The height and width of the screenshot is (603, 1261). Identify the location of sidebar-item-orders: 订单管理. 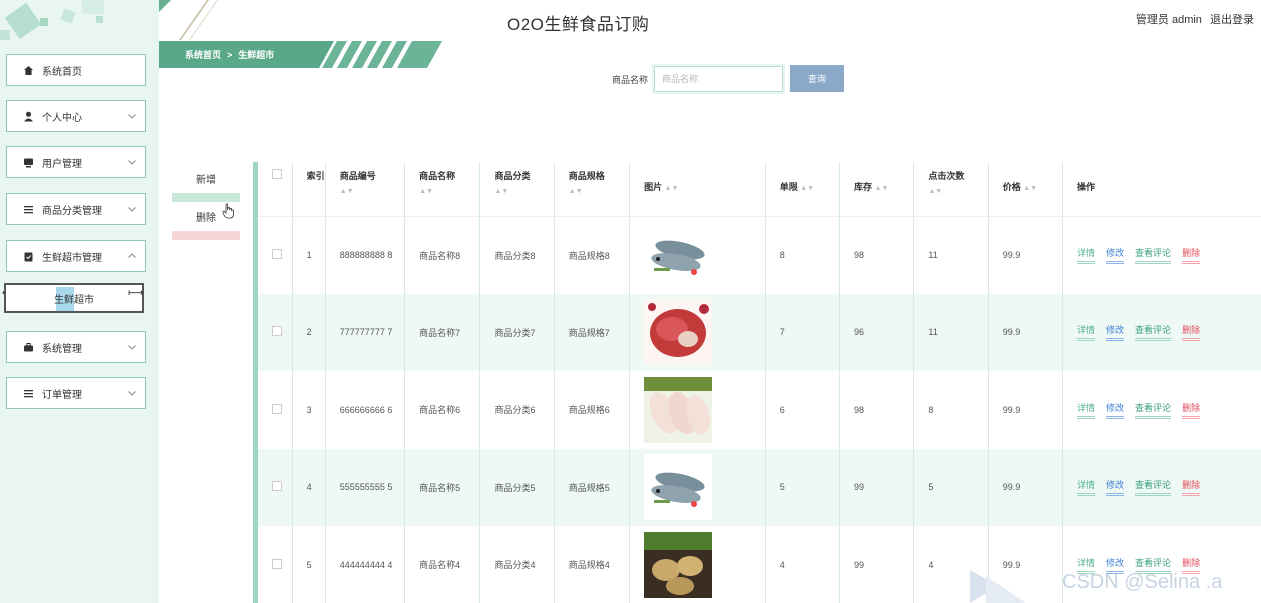
(76, 393).